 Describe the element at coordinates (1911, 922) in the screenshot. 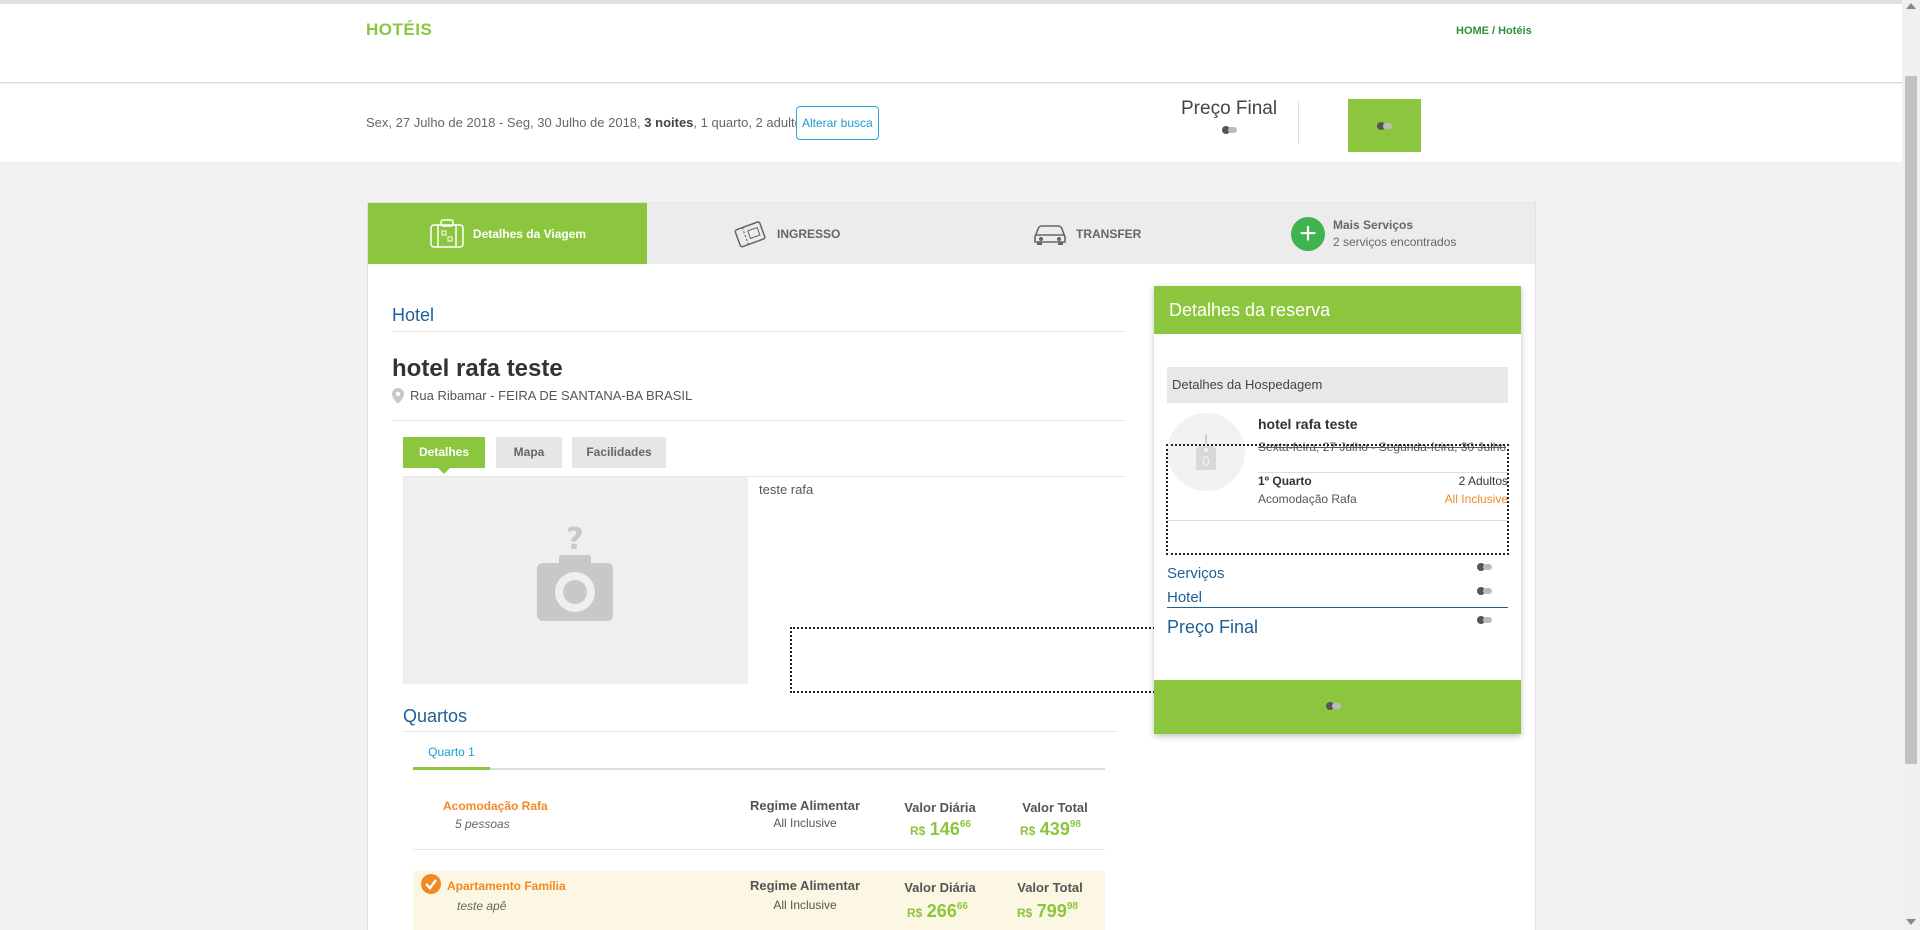

I see `scroll-down-arrow-icon` at that location.